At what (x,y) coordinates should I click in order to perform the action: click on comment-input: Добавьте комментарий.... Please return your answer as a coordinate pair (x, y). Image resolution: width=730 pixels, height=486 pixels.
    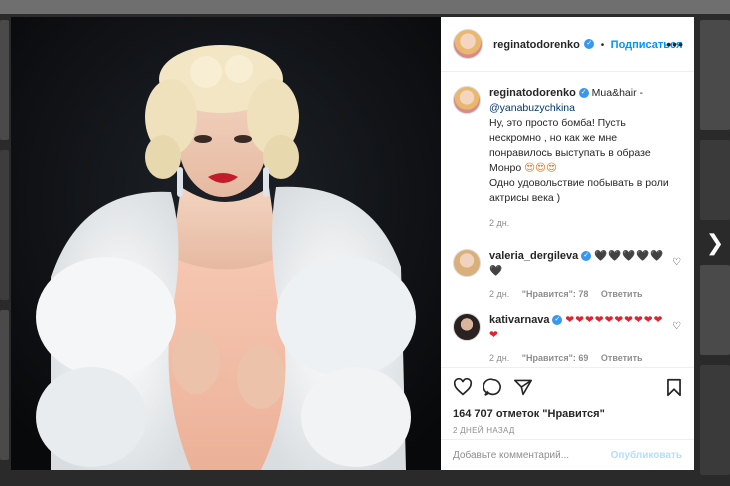
    Looking at the image, I should click on (511, 455).